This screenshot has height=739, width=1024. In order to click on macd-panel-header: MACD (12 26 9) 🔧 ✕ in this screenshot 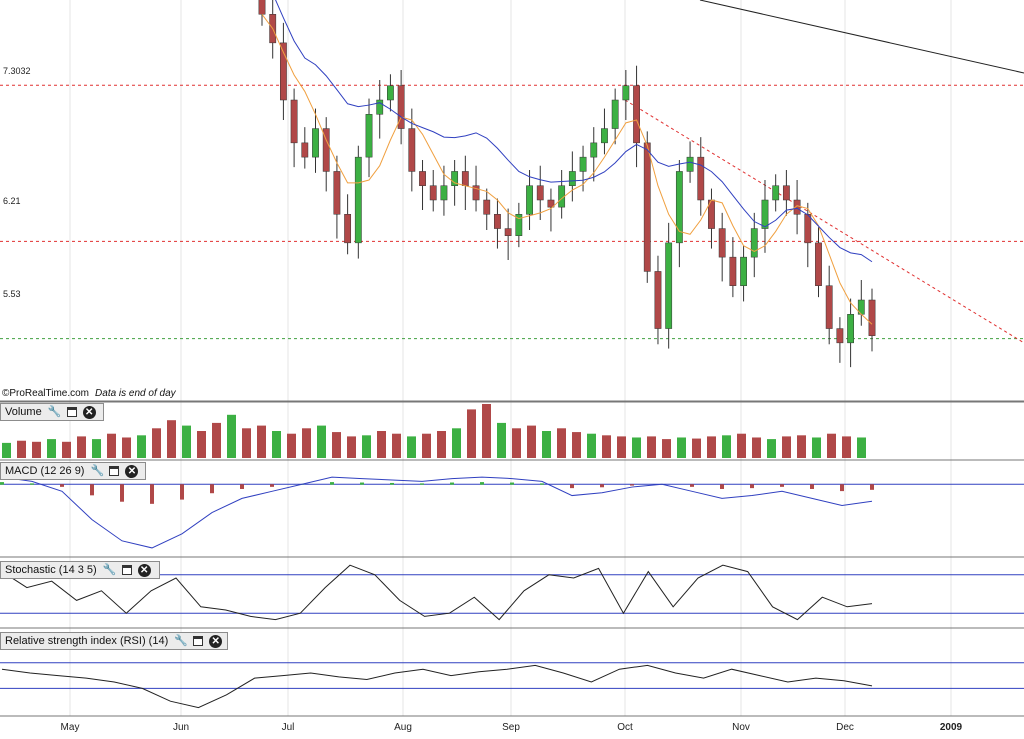, I will do `click(73, 471)`.